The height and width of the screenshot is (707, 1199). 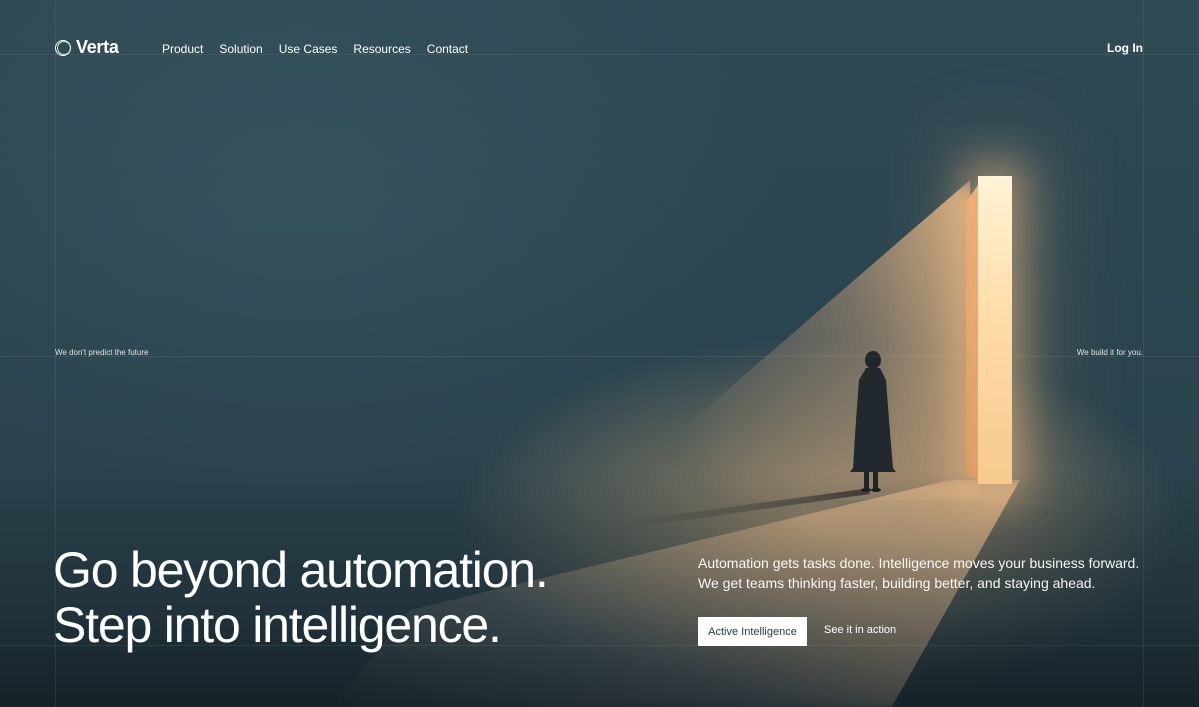 What do you see at coordinates (308, 49) in the screenshot?
I see `nav-item-use-cases: Use Cases` at bounding box center [308, 49].